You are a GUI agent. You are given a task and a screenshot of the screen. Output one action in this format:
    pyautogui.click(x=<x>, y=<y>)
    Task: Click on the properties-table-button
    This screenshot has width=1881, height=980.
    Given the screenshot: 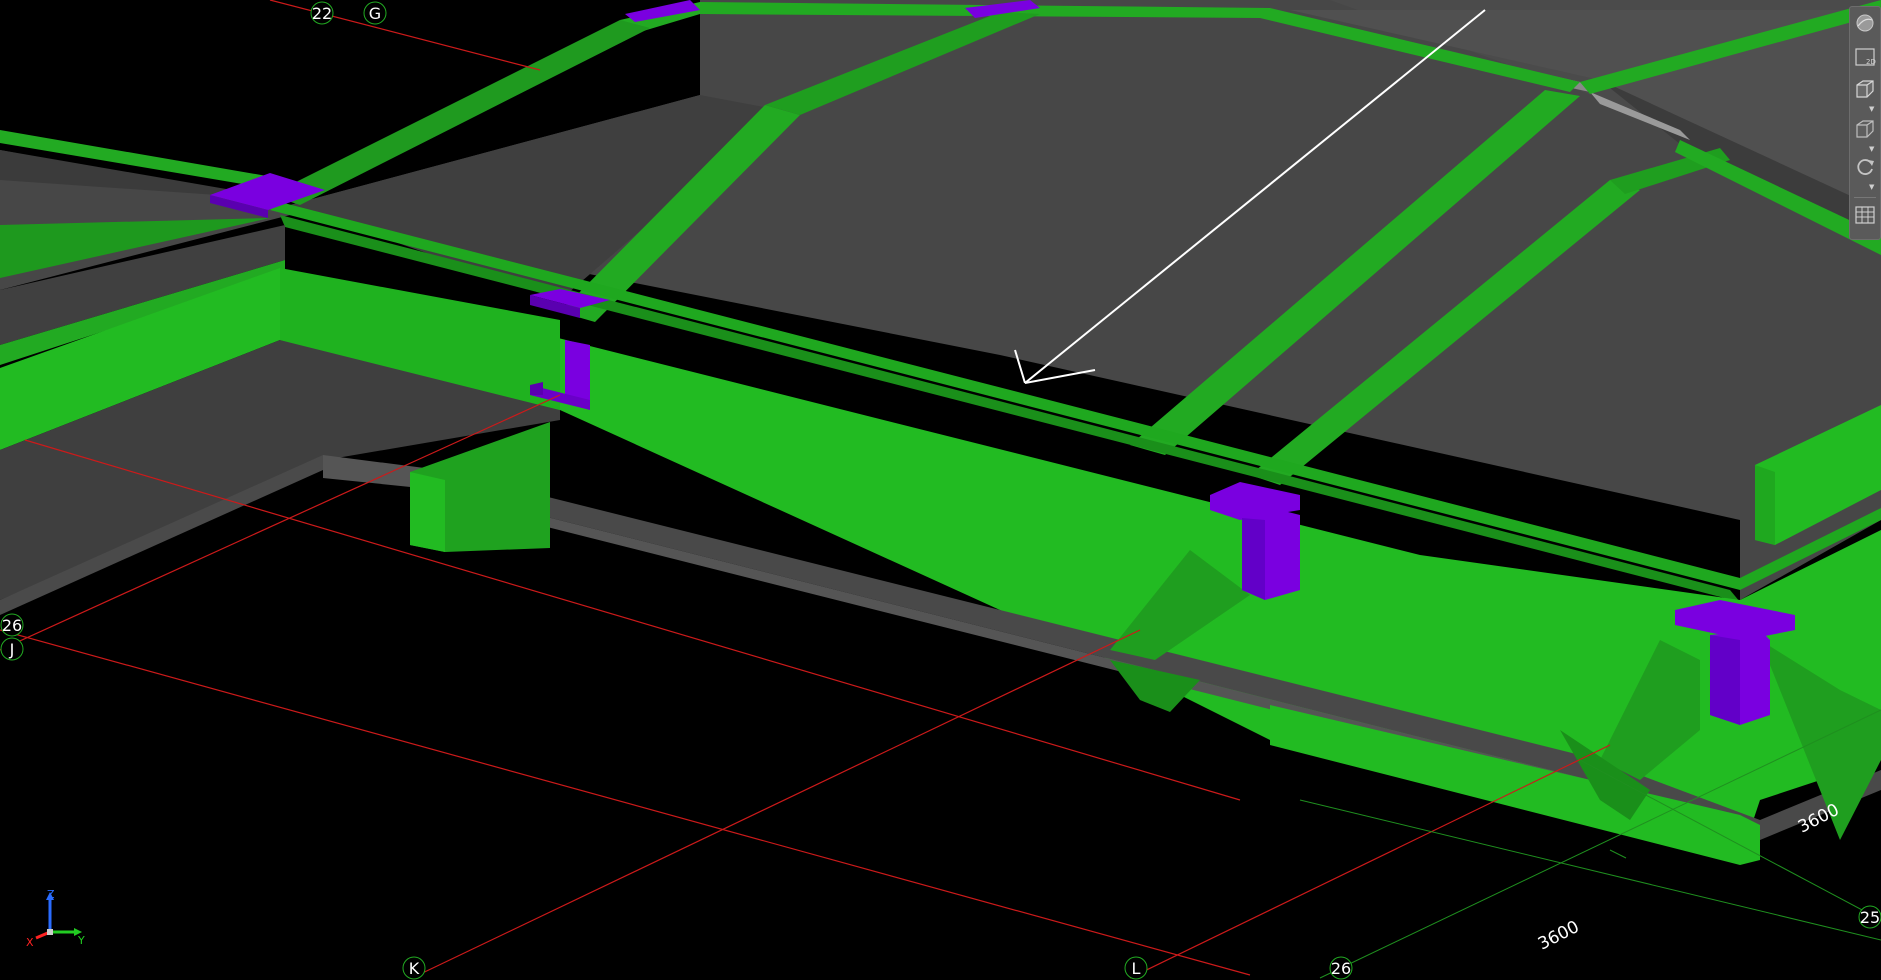 What is the action you would take?
    pyautogui.click(x=1865, y=217)
    